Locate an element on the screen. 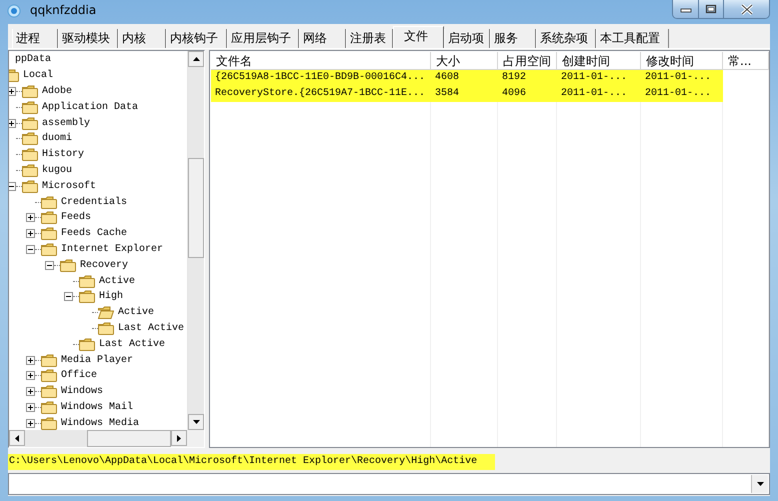 The image size is (778, 501). tree-item: Windows Media is located at coordinates (100, 423).